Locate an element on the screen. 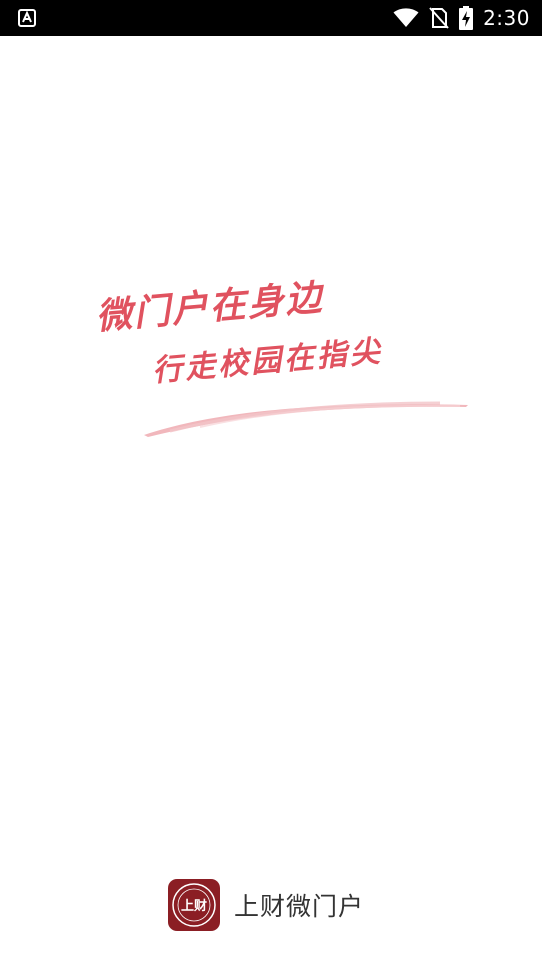 This screenshot has width=542, height=965. app-logo: 上财 is located at coordinates (194, 905).